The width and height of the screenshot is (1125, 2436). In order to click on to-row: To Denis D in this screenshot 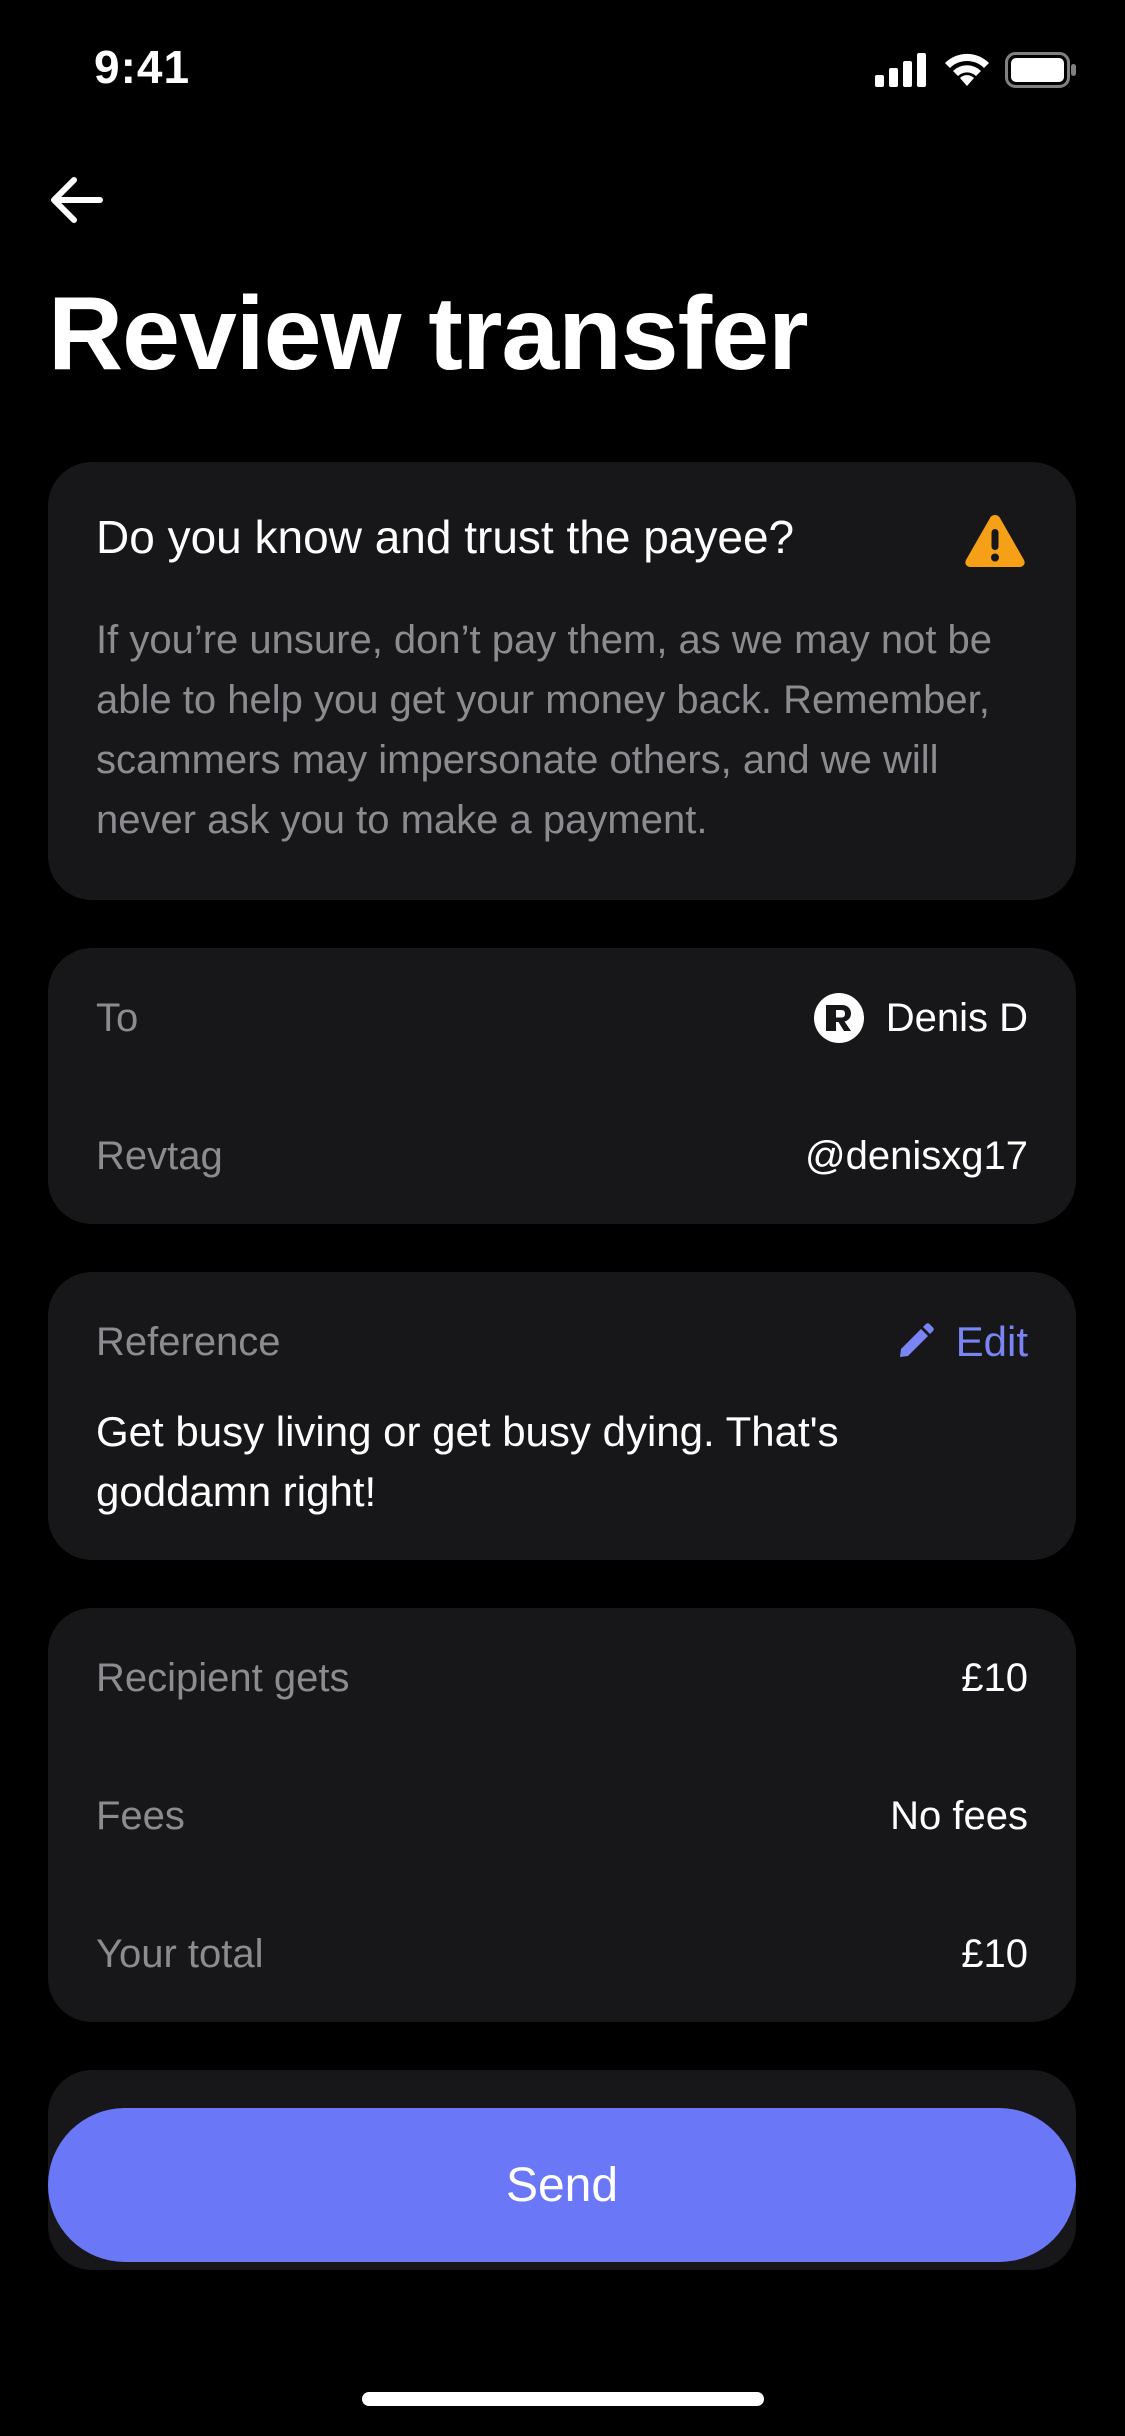, I will do `click(562, 1018)`.